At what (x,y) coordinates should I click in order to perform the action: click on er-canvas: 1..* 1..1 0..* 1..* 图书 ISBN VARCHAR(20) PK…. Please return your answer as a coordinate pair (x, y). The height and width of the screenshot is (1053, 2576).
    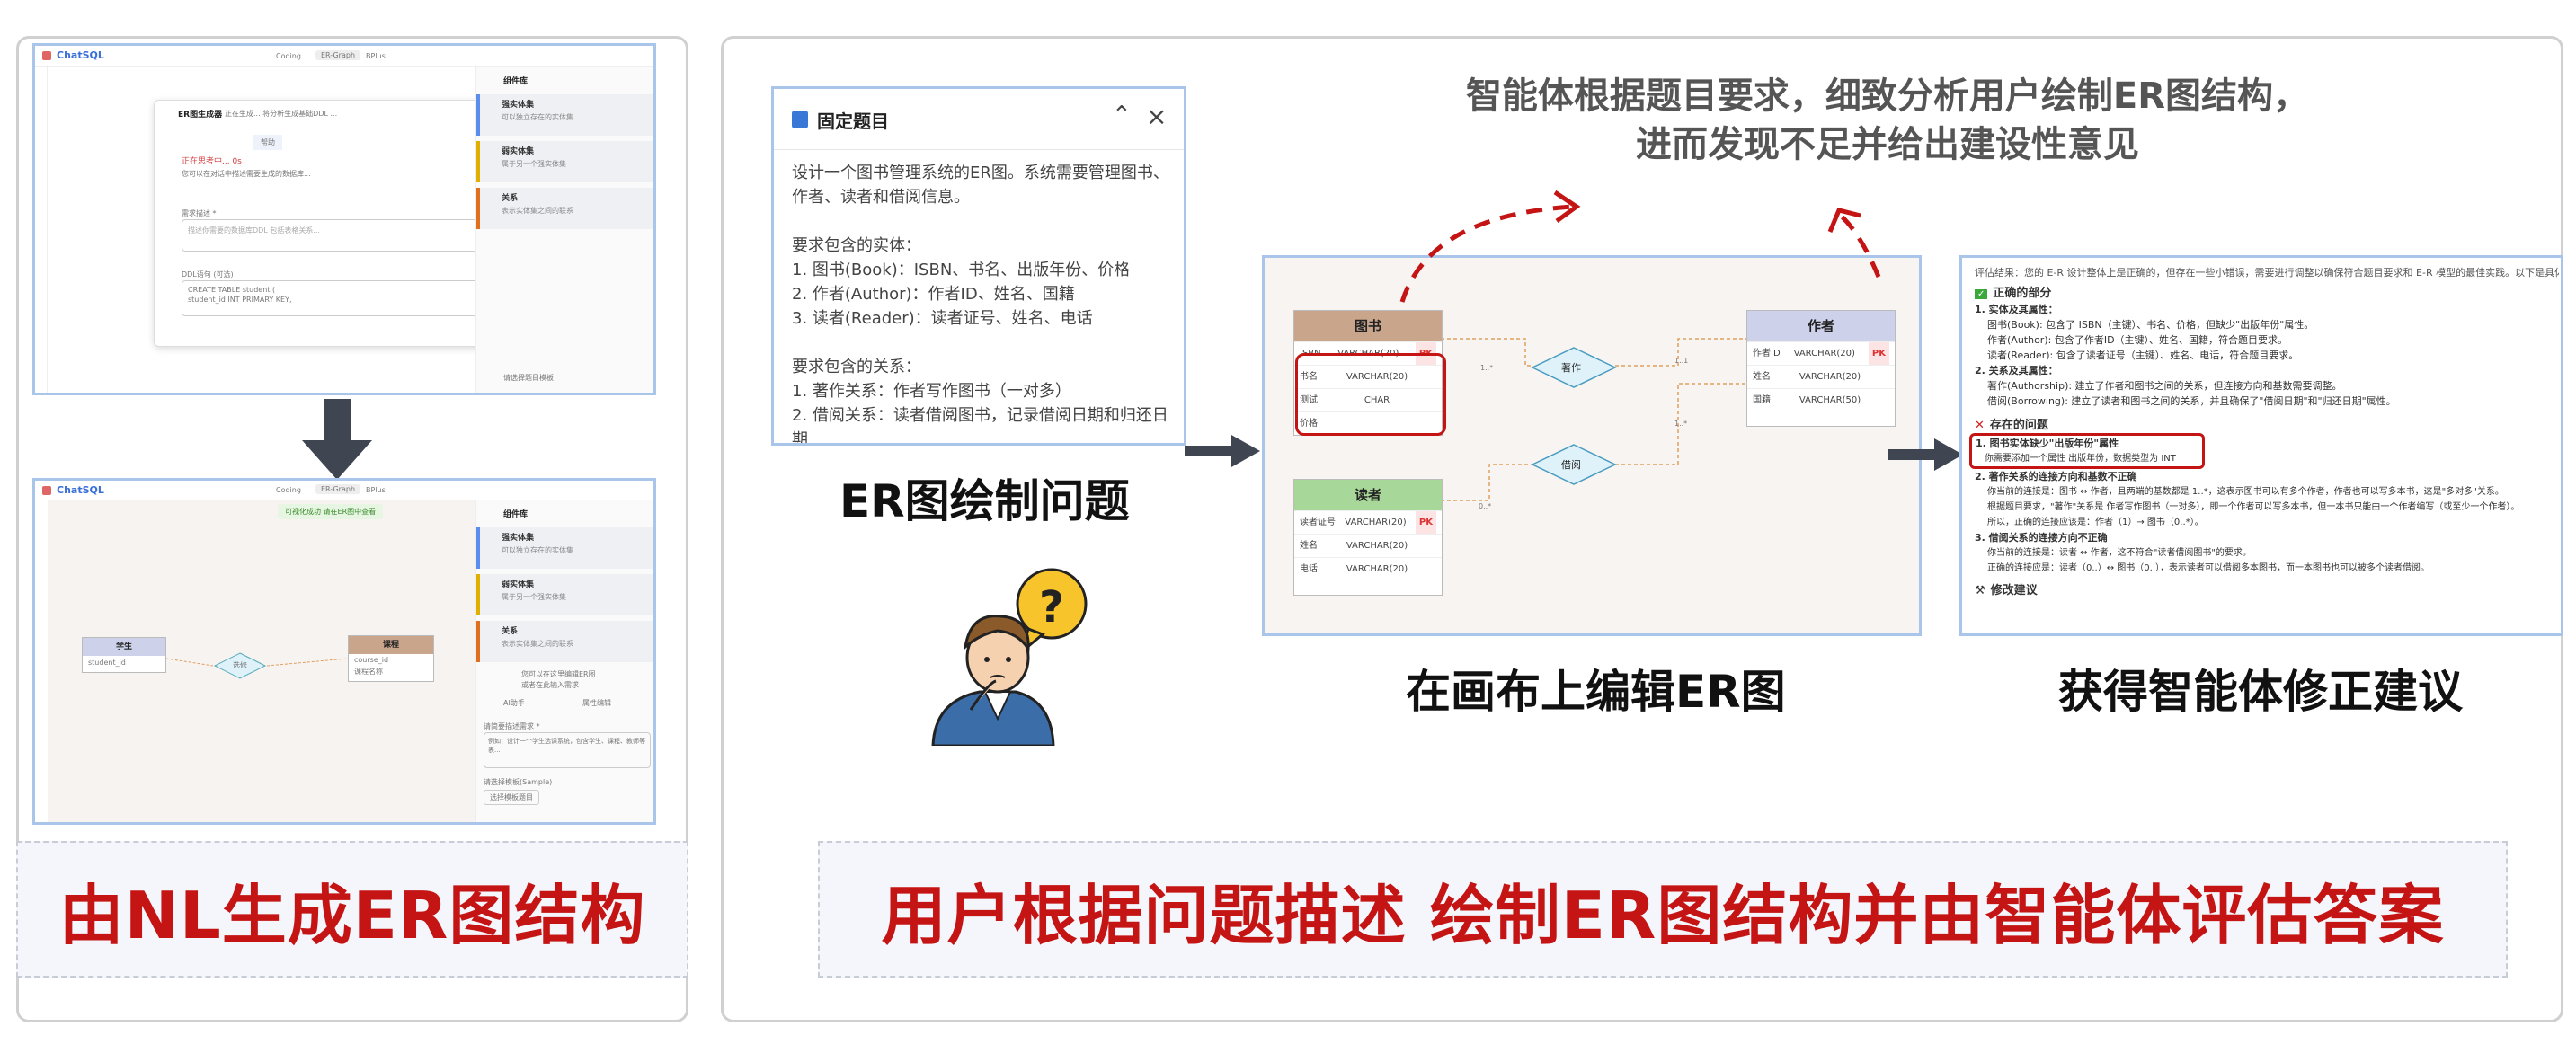
    Looking at the image, I should click on (1592, 445).